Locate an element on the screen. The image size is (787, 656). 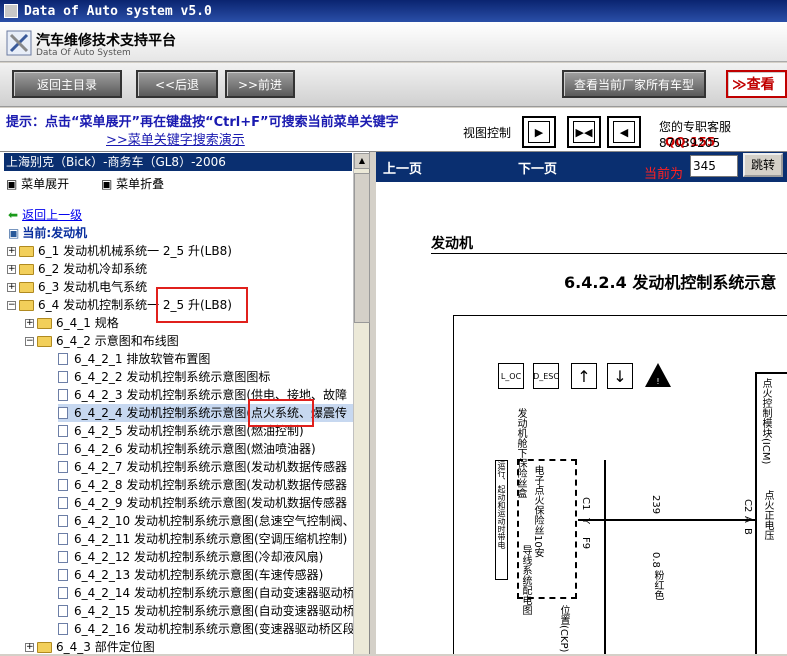
pin-c1: C1 is located at coordinates (585, 504).